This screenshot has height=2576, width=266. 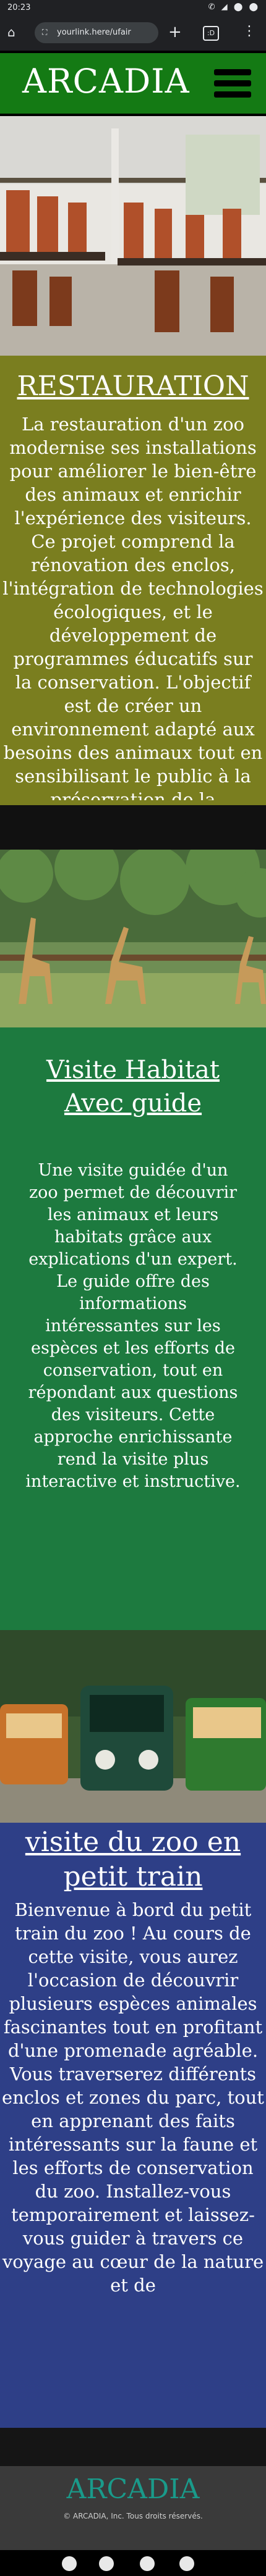 I want to click on browser-menu-icon: ⋮, so click(x=249, y=31).